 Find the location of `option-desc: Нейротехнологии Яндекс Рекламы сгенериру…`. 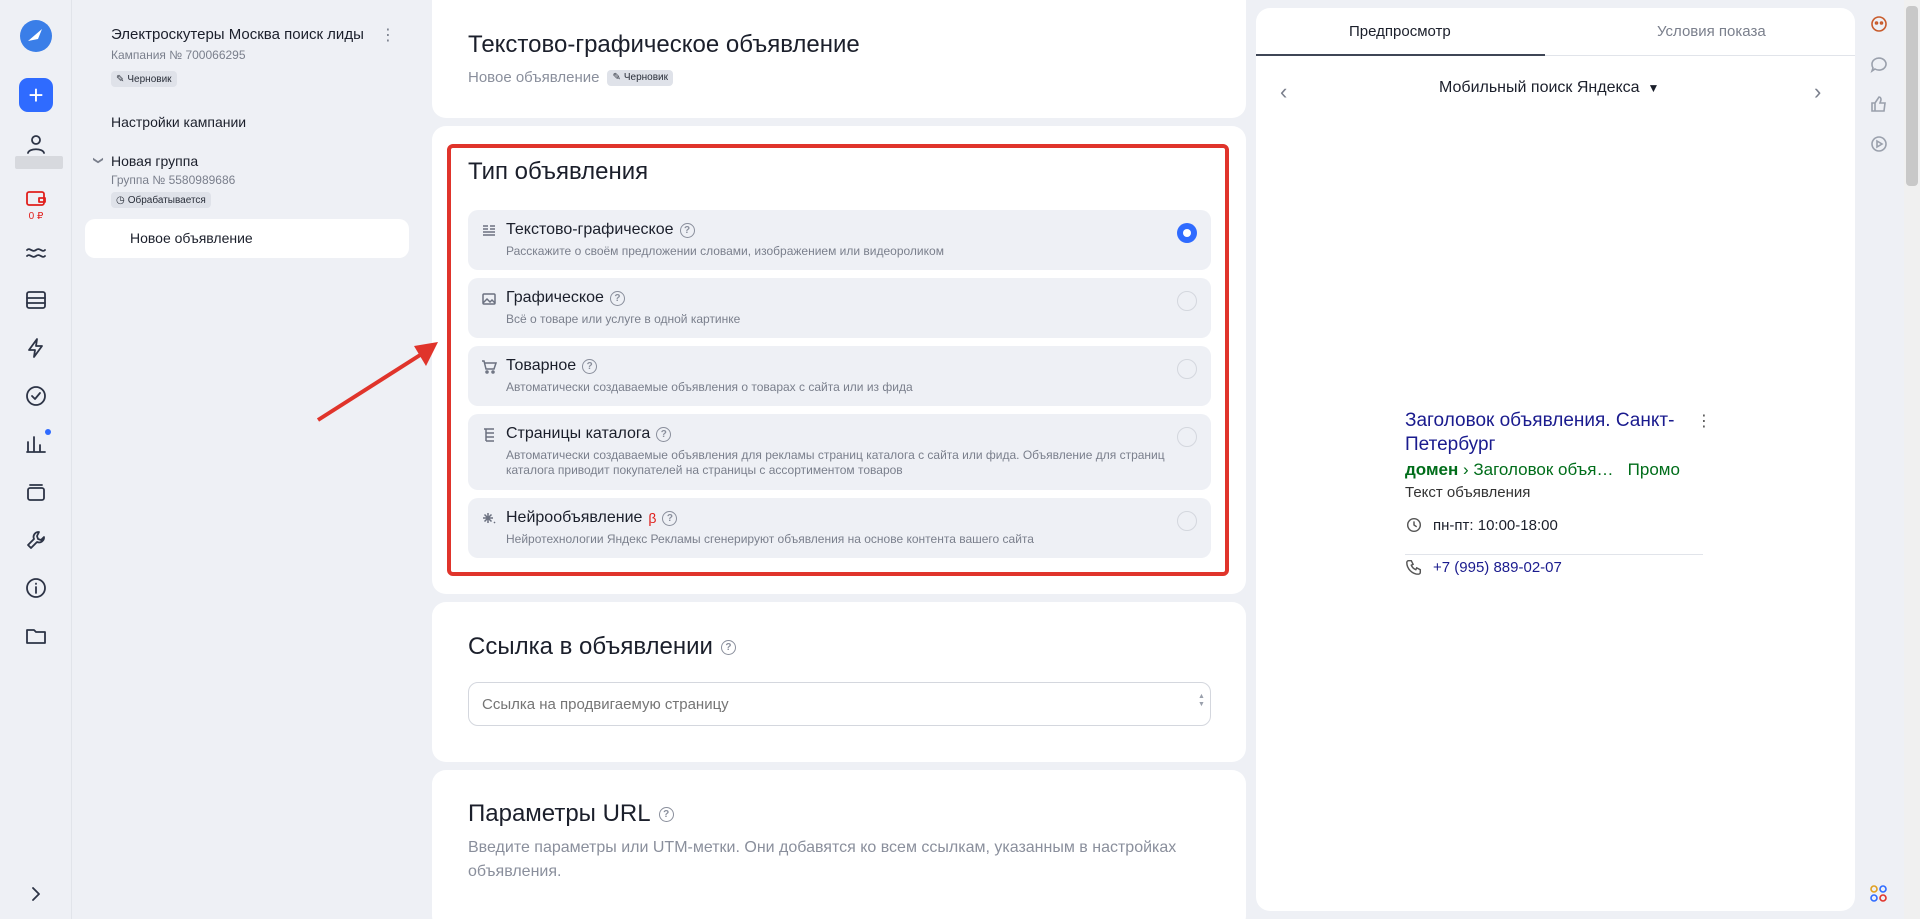

option-desc: Нейротехнологии Яндекс Рекламы сгенериру… is located at coordinates (770, 539).